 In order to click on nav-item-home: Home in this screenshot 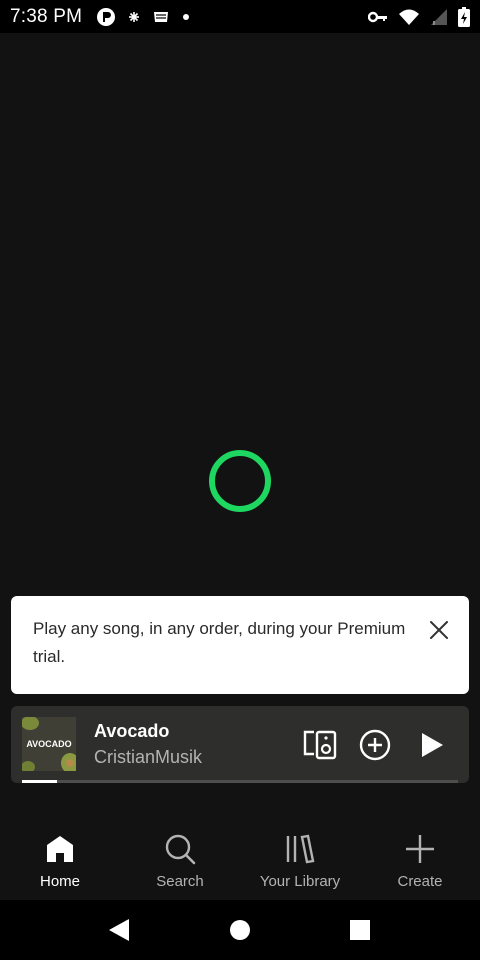, I will do `click(60, 860)`.